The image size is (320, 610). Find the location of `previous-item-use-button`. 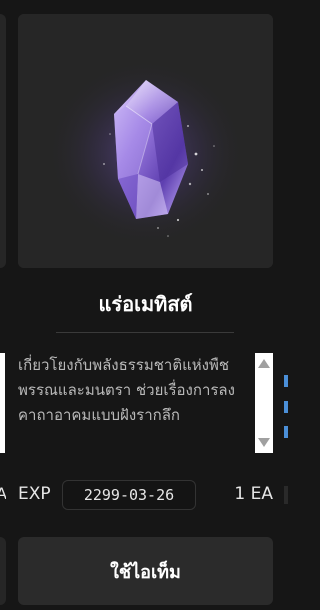

previous-item-use-button is located at coordinates (3, 571).